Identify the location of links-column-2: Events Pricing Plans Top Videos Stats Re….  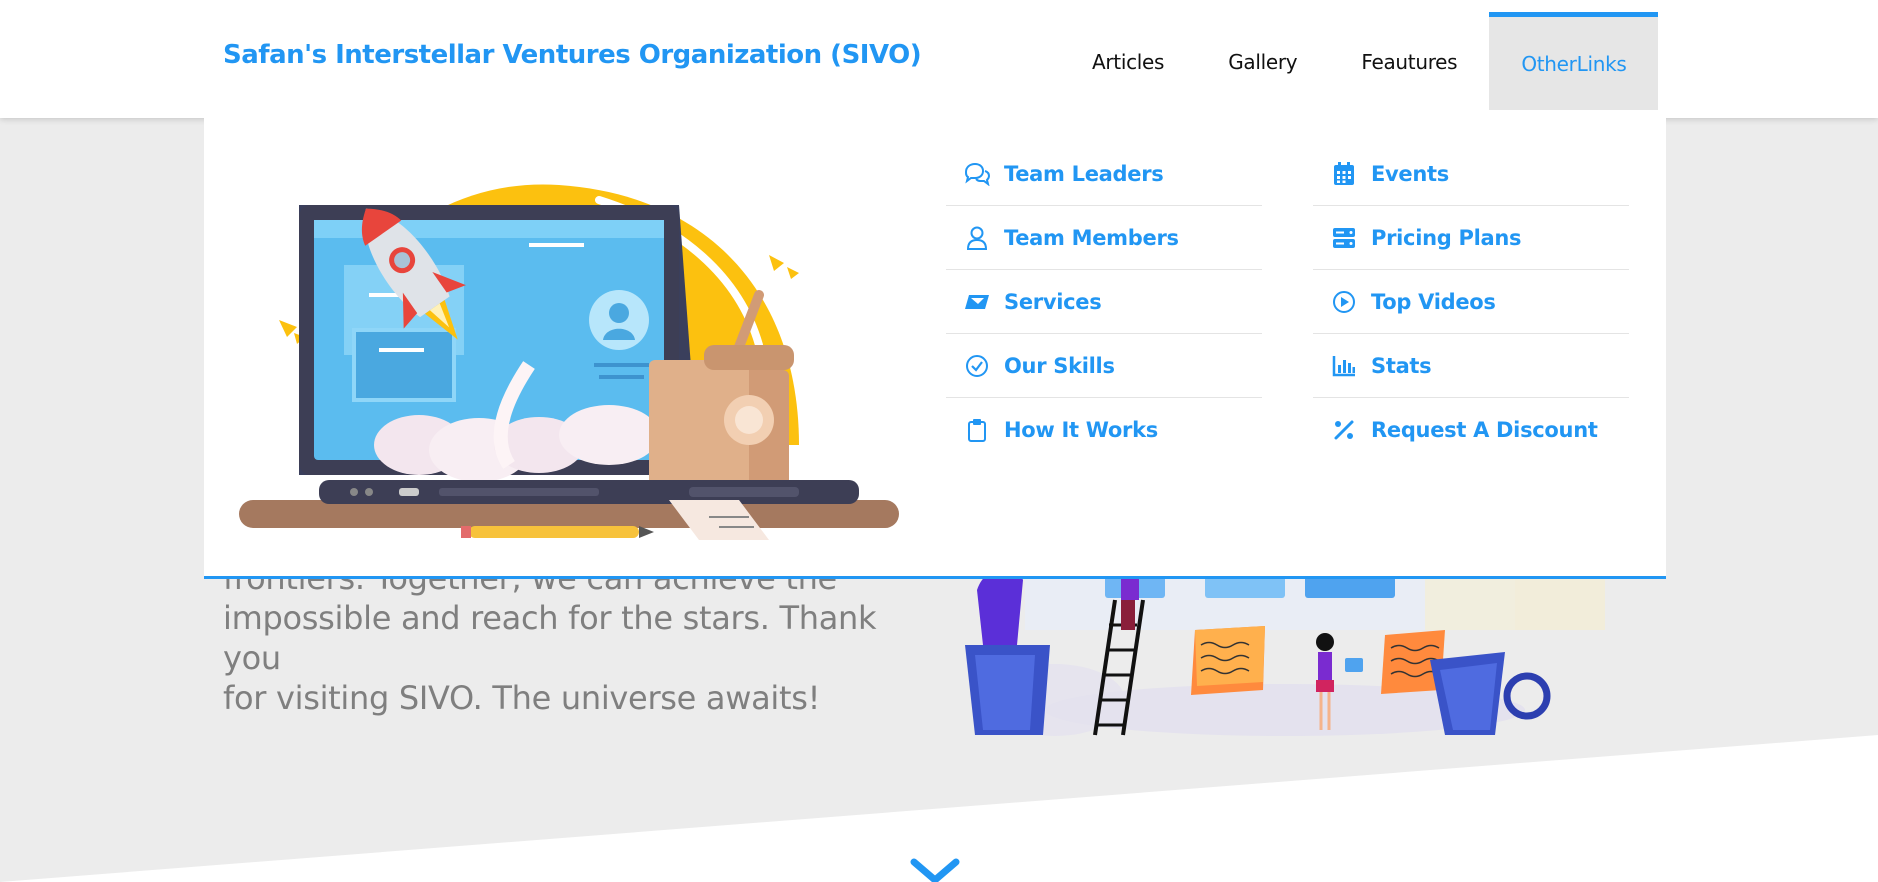
(1471, 302).